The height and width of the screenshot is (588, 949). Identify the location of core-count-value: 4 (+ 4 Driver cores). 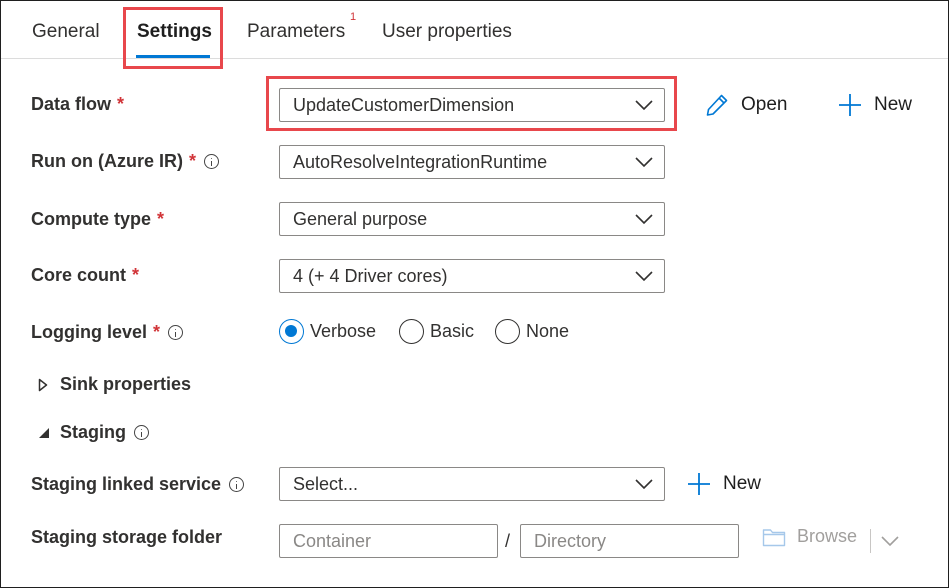
(370, 275).